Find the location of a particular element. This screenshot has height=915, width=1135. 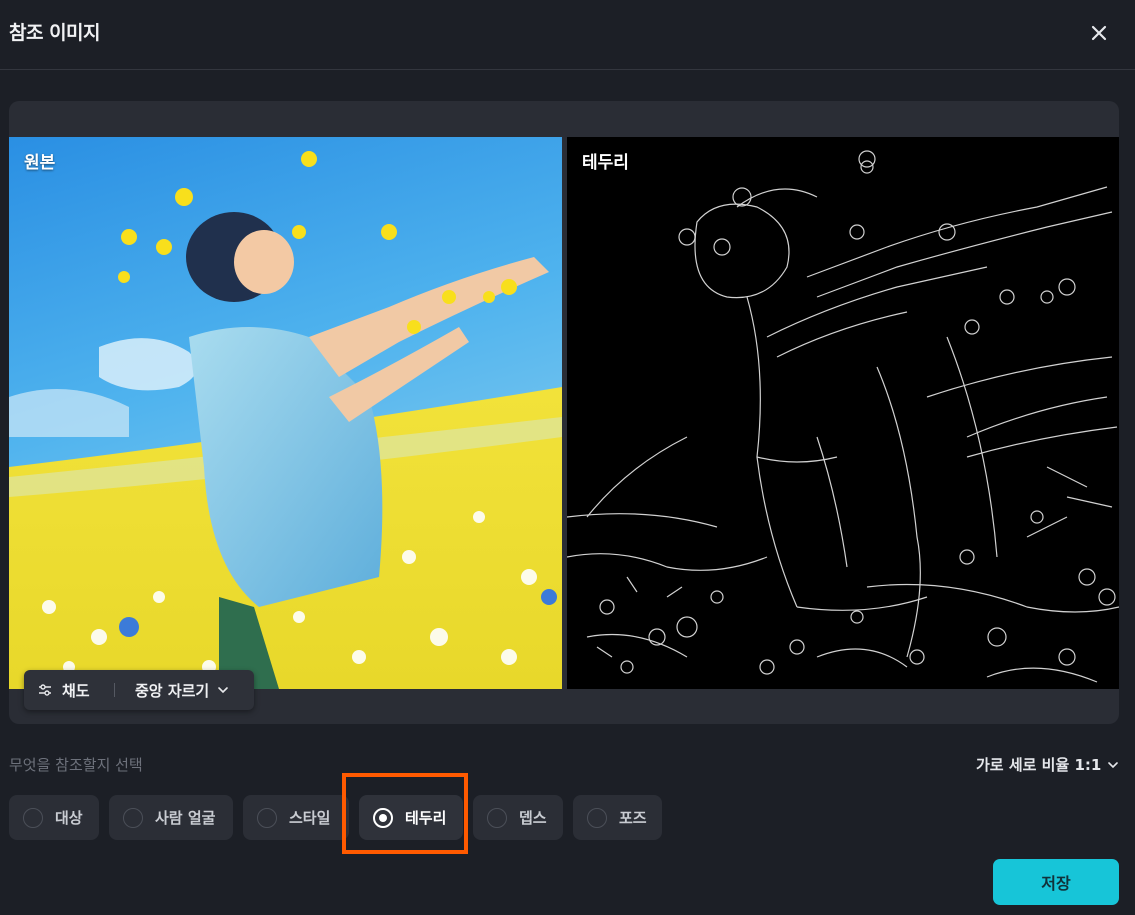

crop-label: 중앙 자르기 is located at coordinates (172, 690).